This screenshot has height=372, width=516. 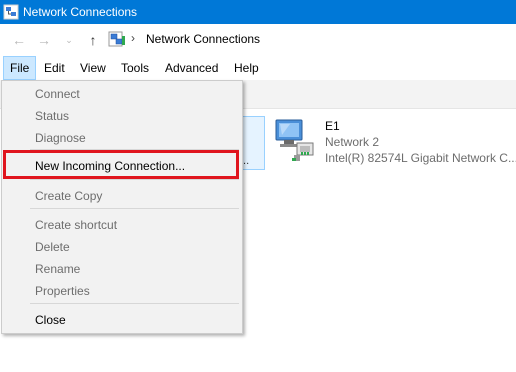 What do you see at coordinates (69, 40) in the screenshot?
I see `chevron-down-icon: ⌄` at bounding box center [69, 40].